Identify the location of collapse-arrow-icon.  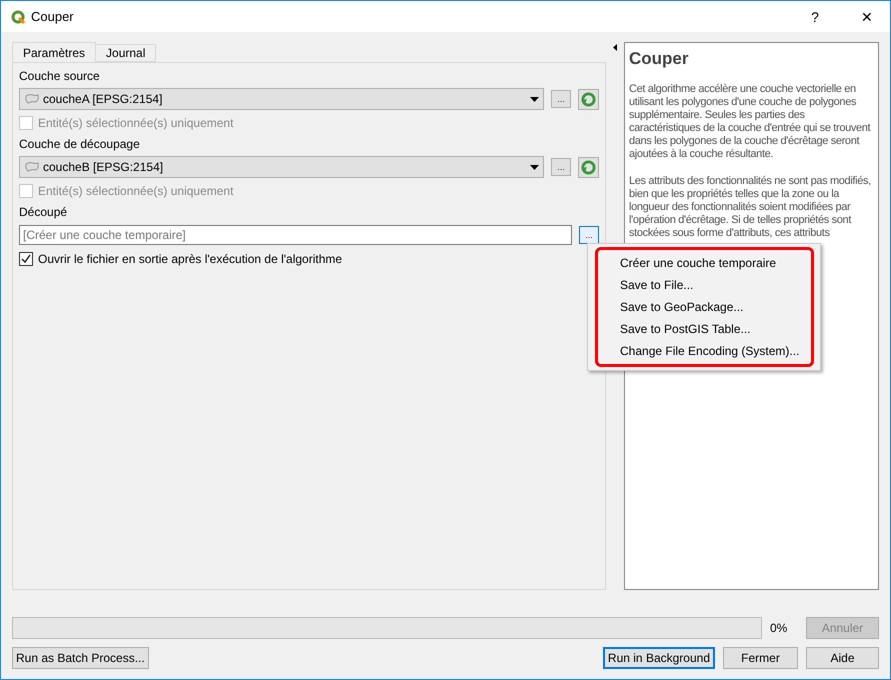
(615, 47).